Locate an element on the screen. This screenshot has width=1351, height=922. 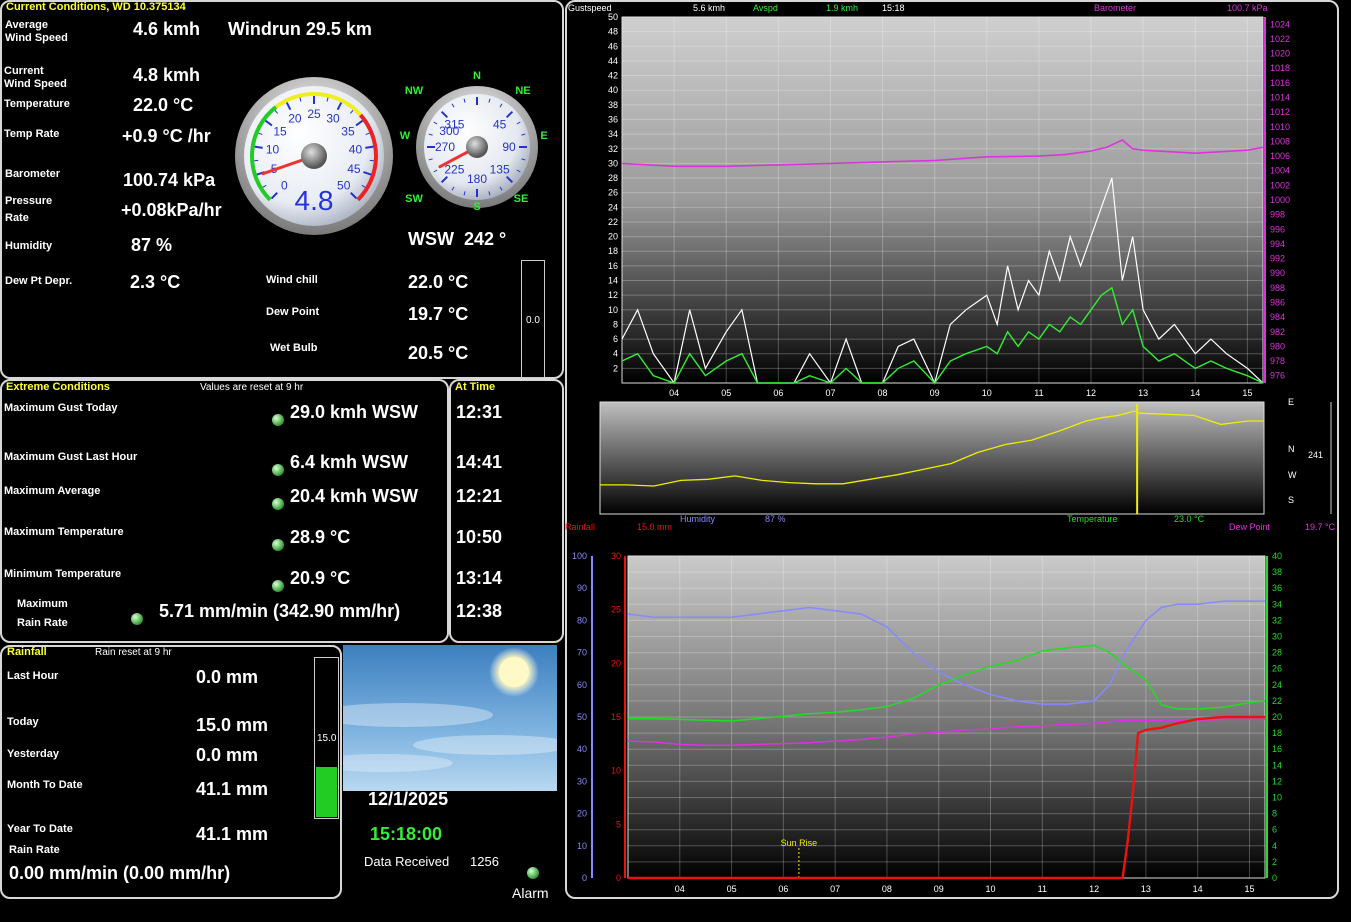
legend-gustspeed-value: 5.6 kmh is located at coordinates (709, 8).